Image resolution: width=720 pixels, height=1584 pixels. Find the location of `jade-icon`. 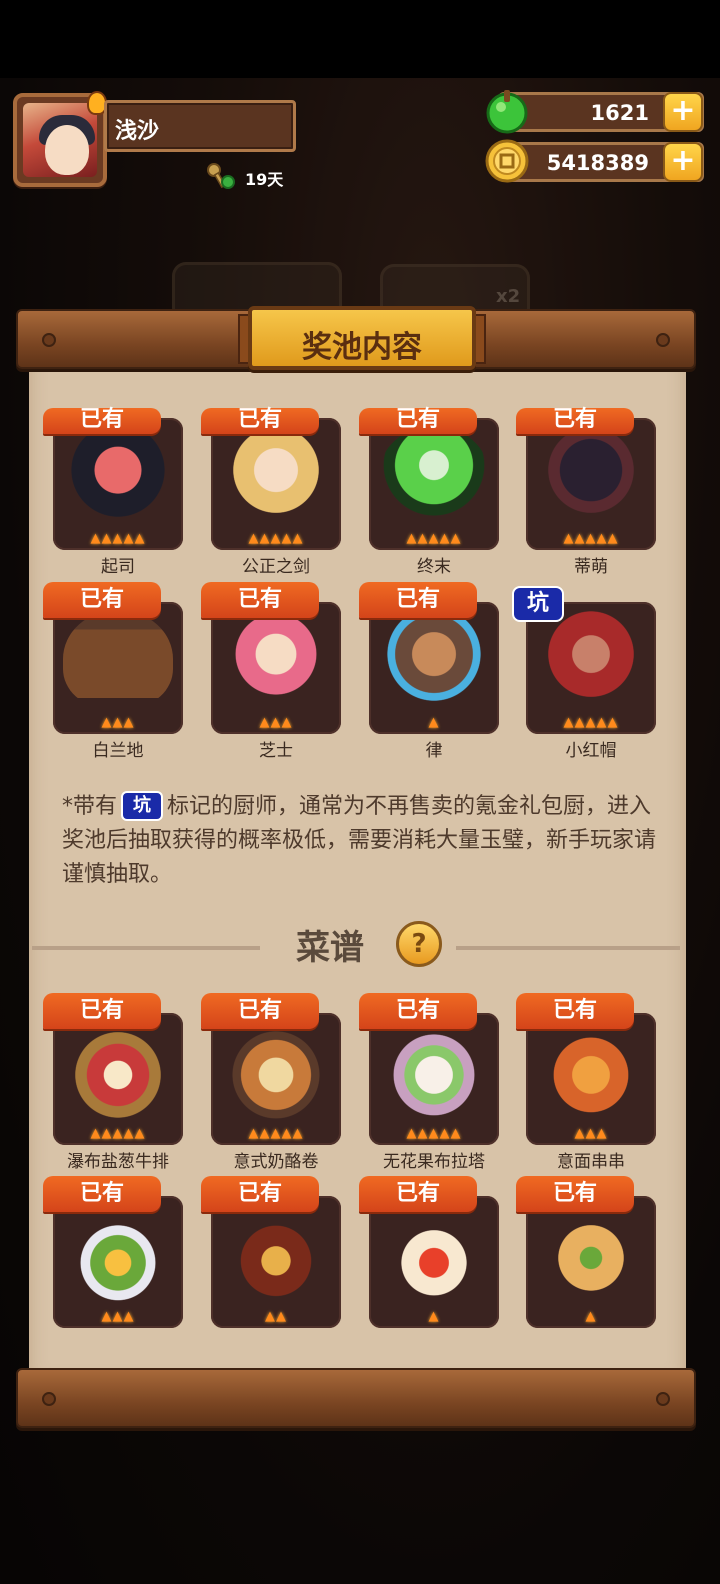

jade-icon is located at coordinates (507, 112).